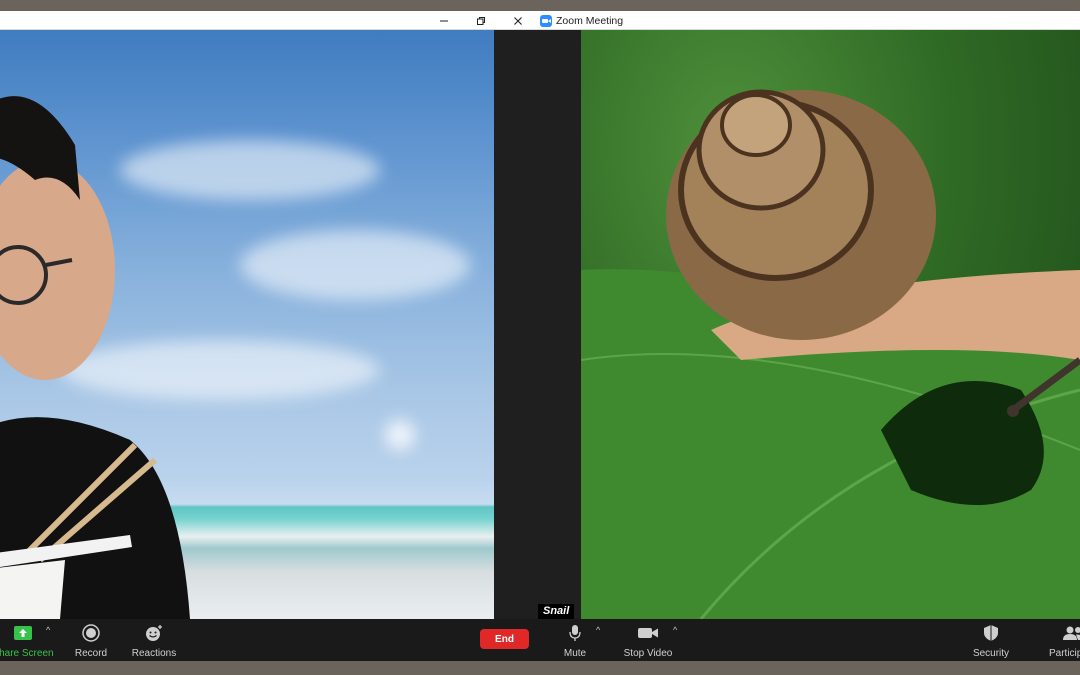 The height and width of the screenshot is (675, 1080). What do you see at coordinates (27, 653) in the screenshot?
I see `share-screen-label: Share Screen` at bounding box center [27, 653].